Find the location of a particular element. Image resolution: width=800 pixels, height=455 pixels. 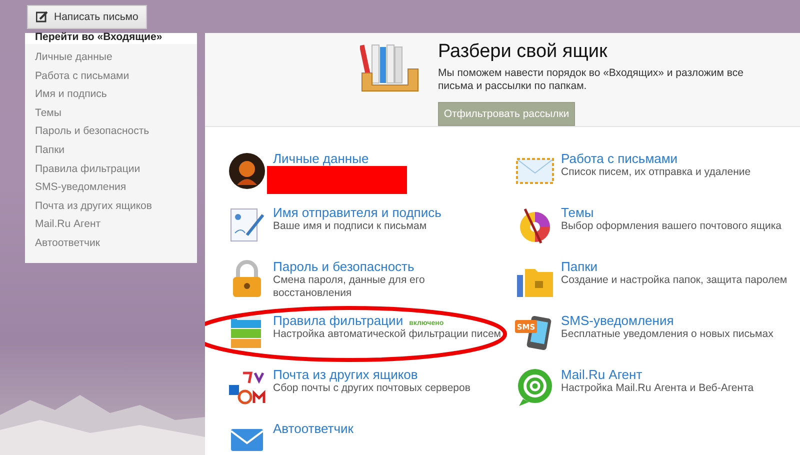

sidebar-item: Работа с письмами is located at coordinates (111, 76).